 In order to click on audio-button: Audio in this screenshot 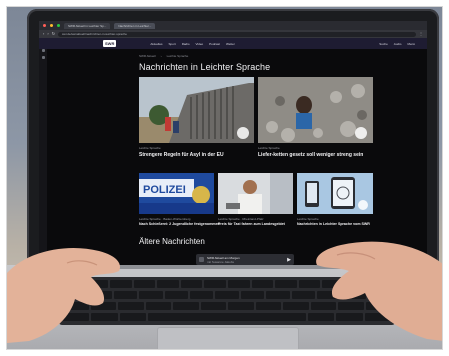, I will do `click(398, 44)`.